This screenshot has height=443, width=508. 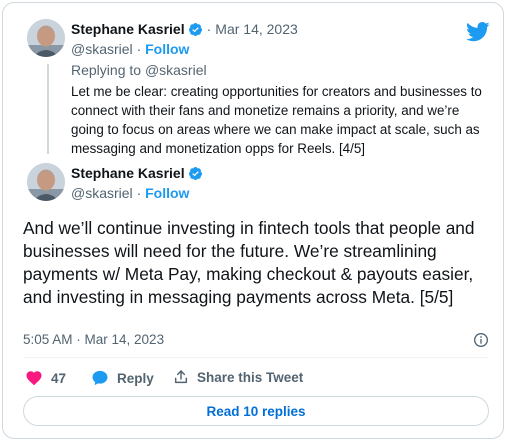 I want to click on reply-button: Reply, so click(x=122, y=378).